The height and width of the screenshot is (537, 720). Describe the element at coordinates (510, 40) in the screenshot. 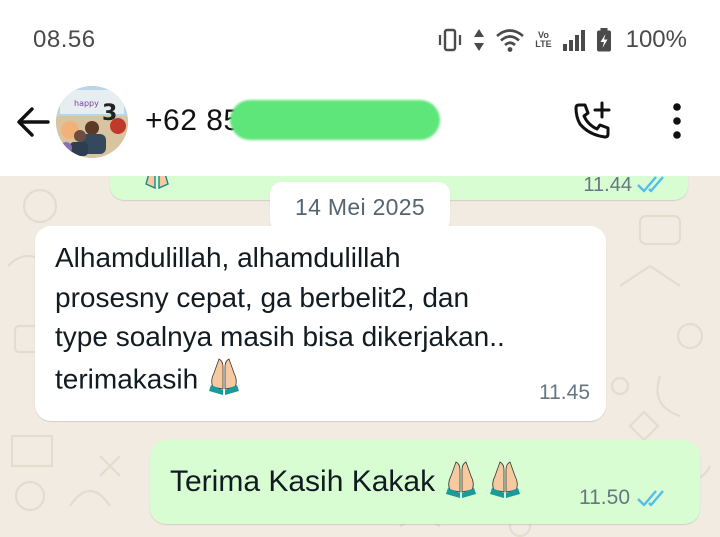

I see `wifi-icon` at that location.